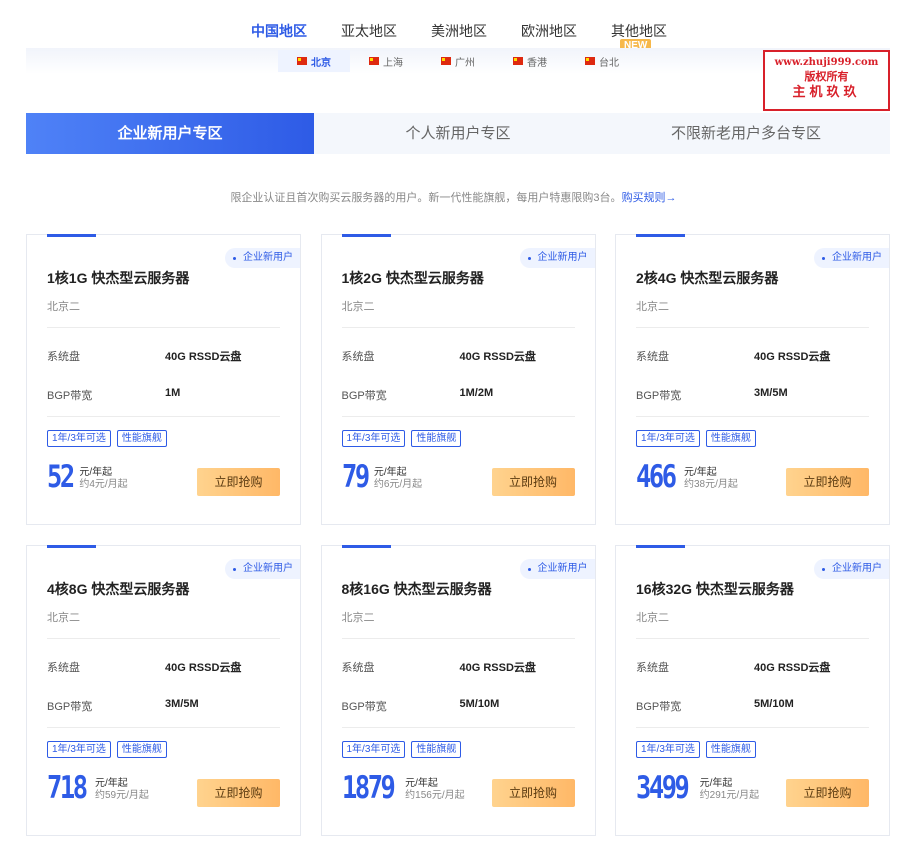  What do you see at coordinates (465, 63) in the screenshot?
I see `city-label: 广州` at bounding box center [465, 63].